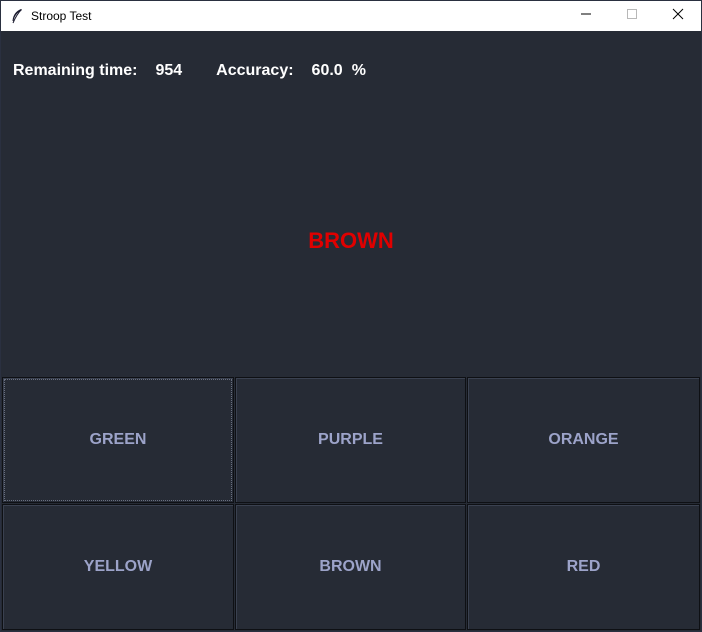  What do you see at coordinates (118, 567) in the screenshot?
I see `choice-button-yellow: YELLOW` at bounding box center [118, 567].